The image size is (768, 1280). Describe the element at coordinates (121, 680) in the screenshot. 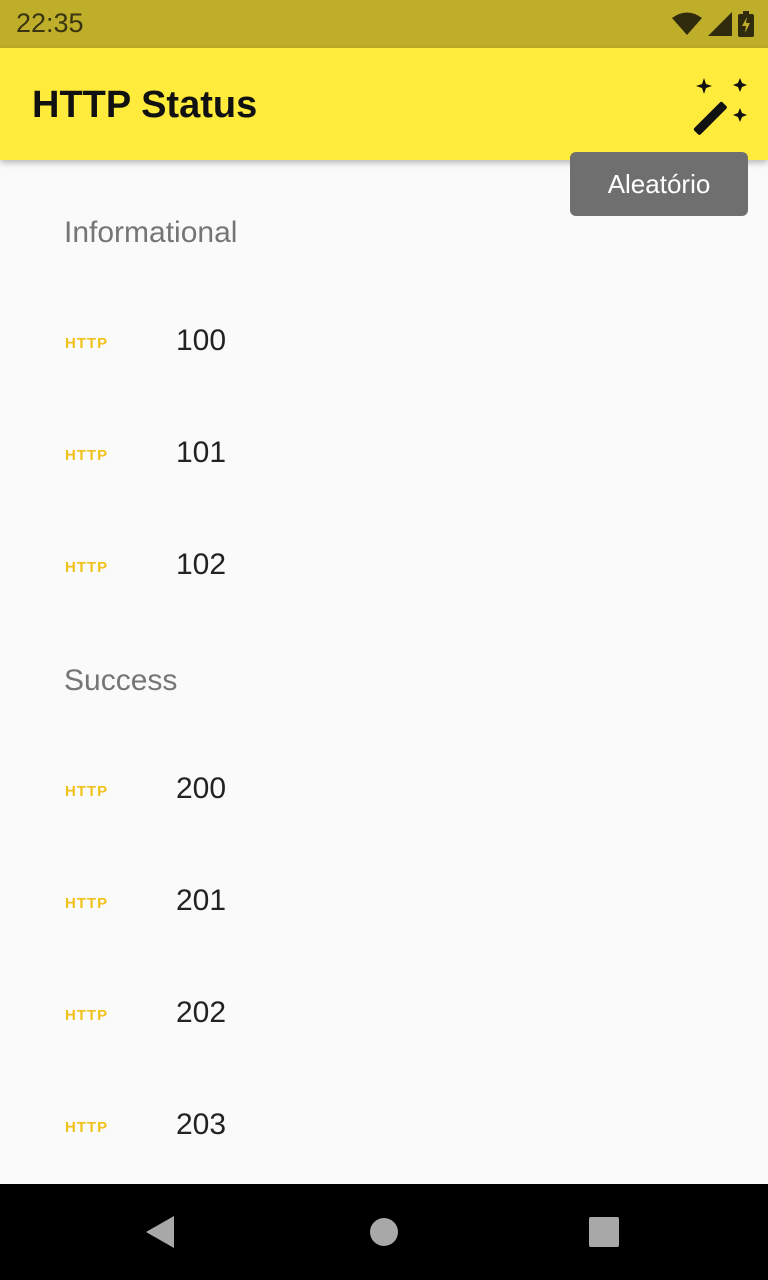

I see `section-header-success: Success` at that location.